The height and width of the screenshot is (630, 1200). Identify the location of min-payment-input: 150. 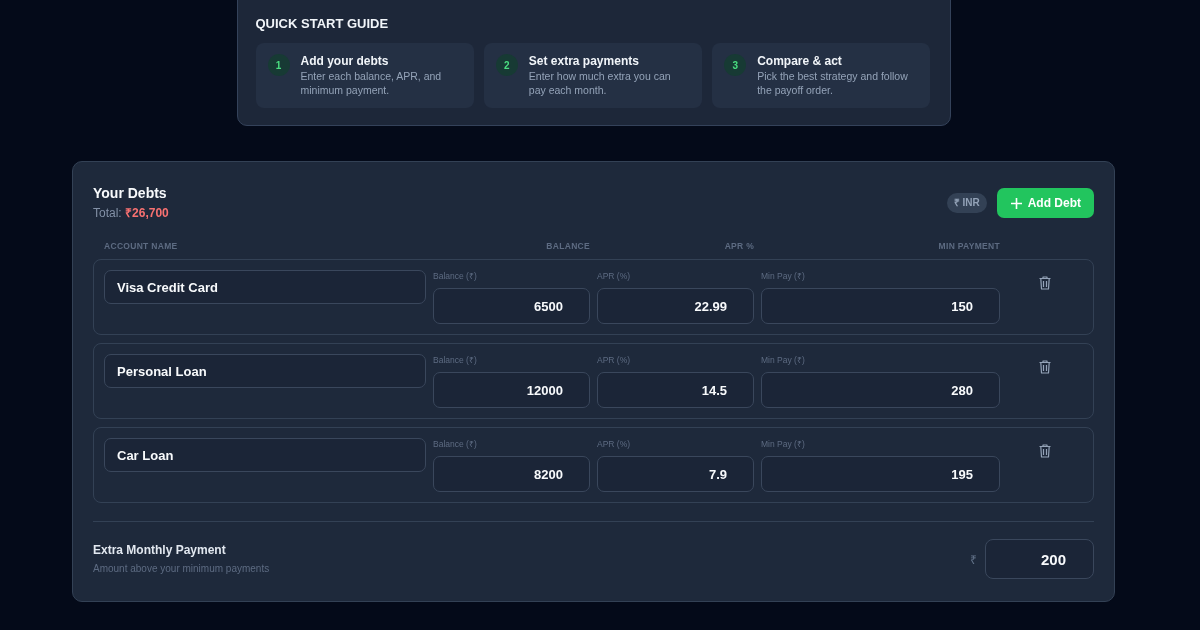
(880, 306).